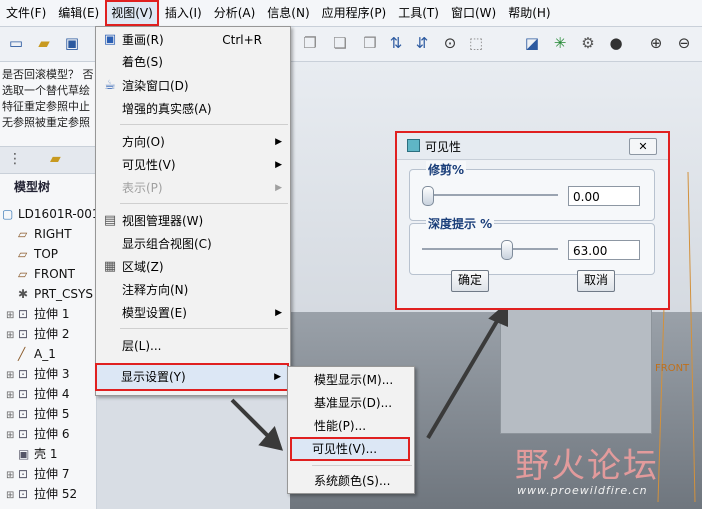 The height and width of the screenshot is (509, 702). I want to click on find-icon: ⊙, so click(450, 43).